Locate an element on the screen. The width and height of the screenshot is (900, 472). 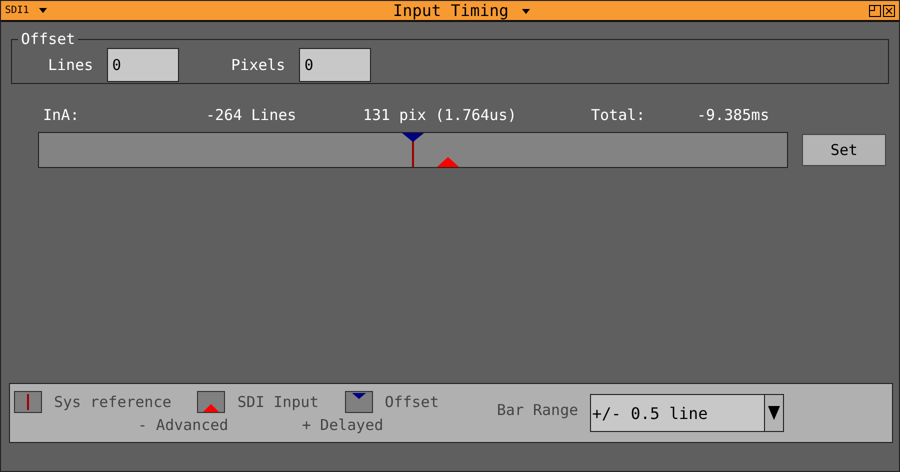
reference-swatch-icon is located at coordinates (28, 402).